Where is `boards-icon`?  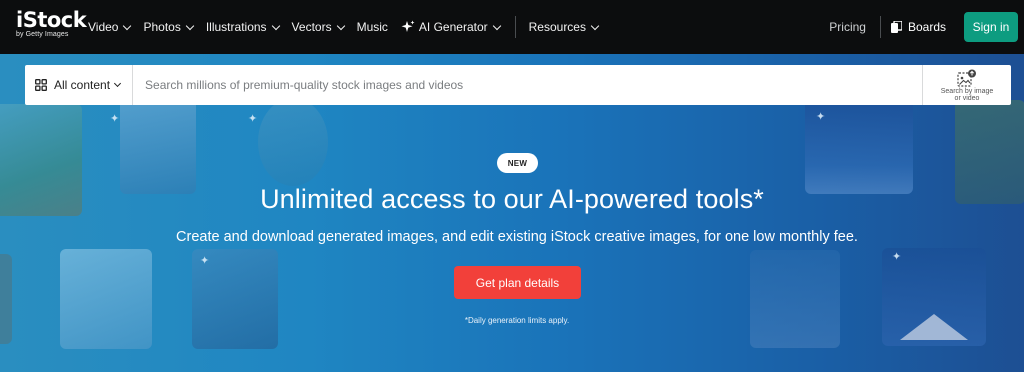 boards-icon is located at coordinates (896, 27).